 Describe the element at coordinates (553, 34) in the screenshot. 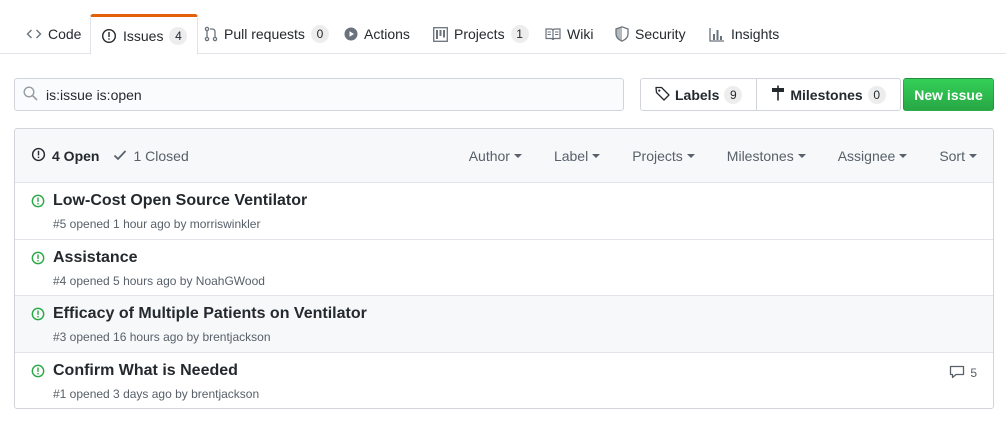

I see `book-icon` at that location.